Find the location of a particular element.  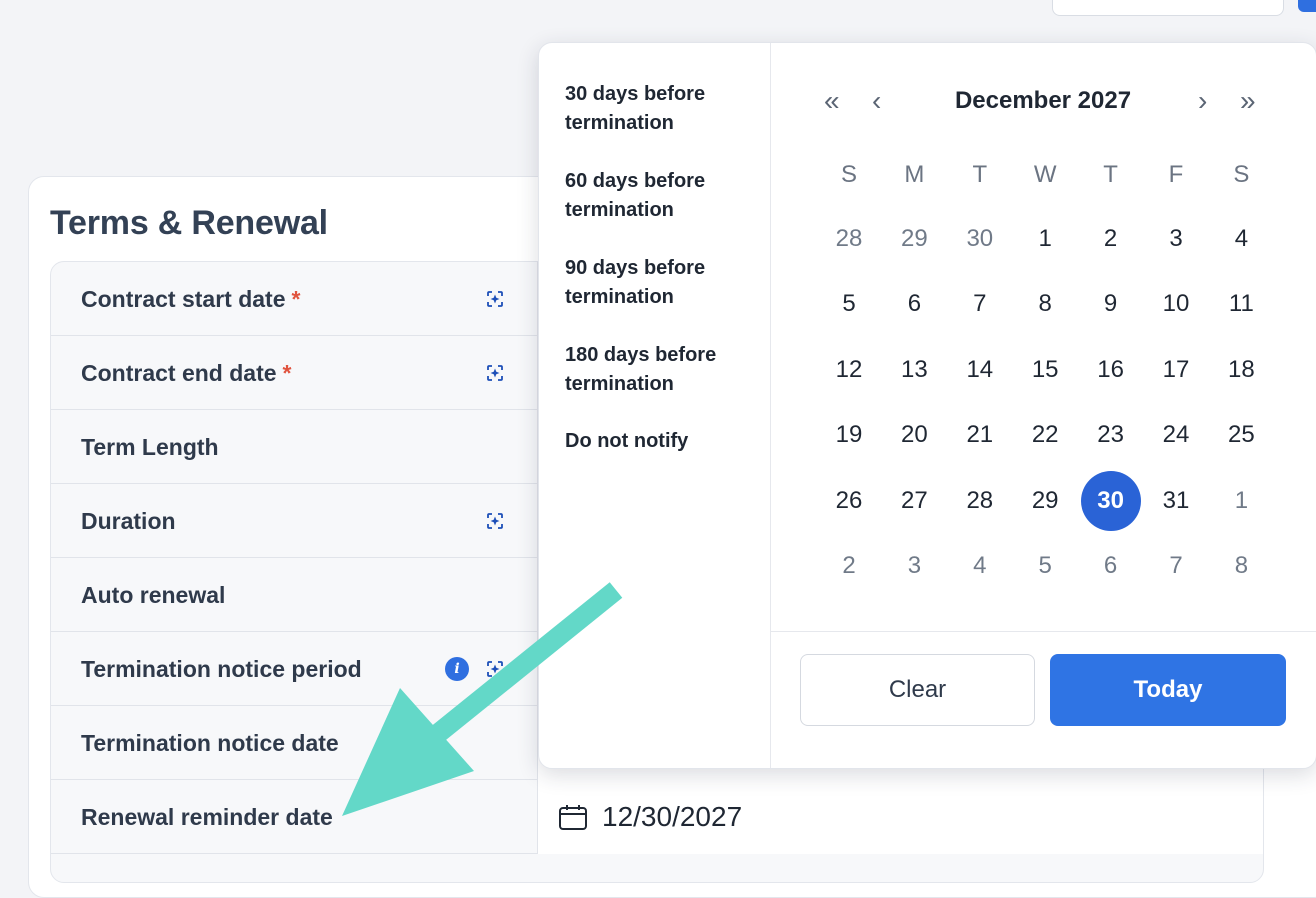

calendar-day: 26 is located at coordinates (849, 501).